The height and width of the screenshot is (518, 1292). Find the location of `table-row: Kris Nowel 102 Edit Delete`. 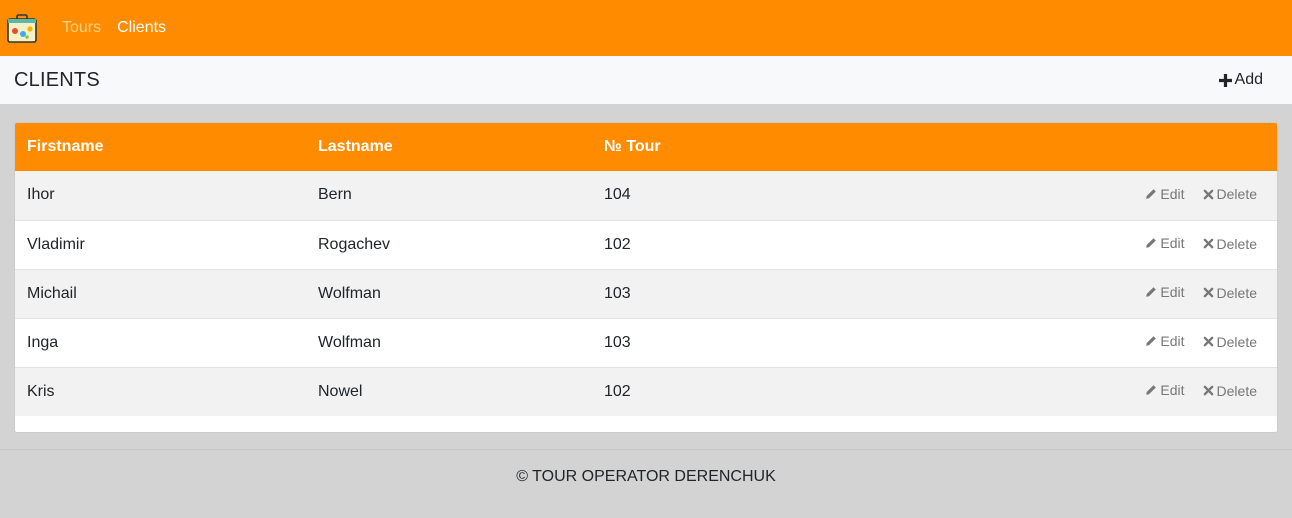

table-row: Kris Nowel 102 Edit Delete is located at coordinates (646, 391).